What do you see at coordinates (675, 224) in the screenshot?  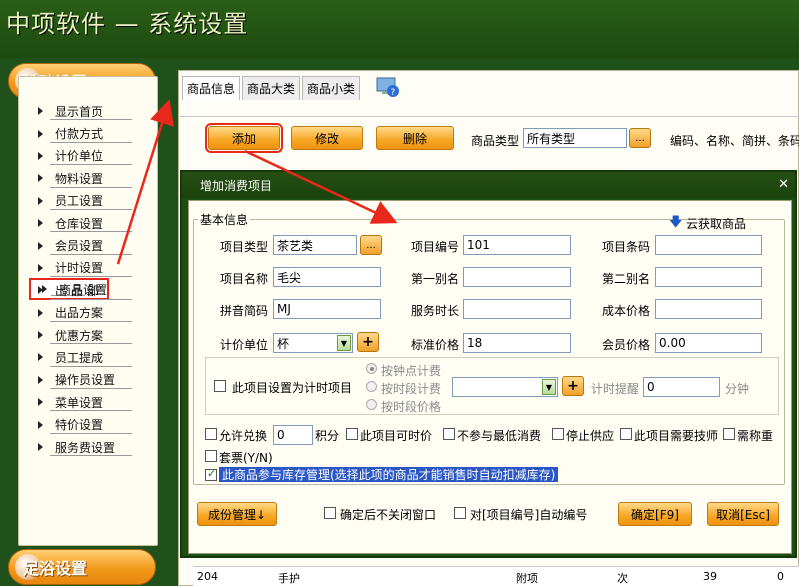 I see `cloud-download-icon: 🡇` at bounding box center [675, 224].